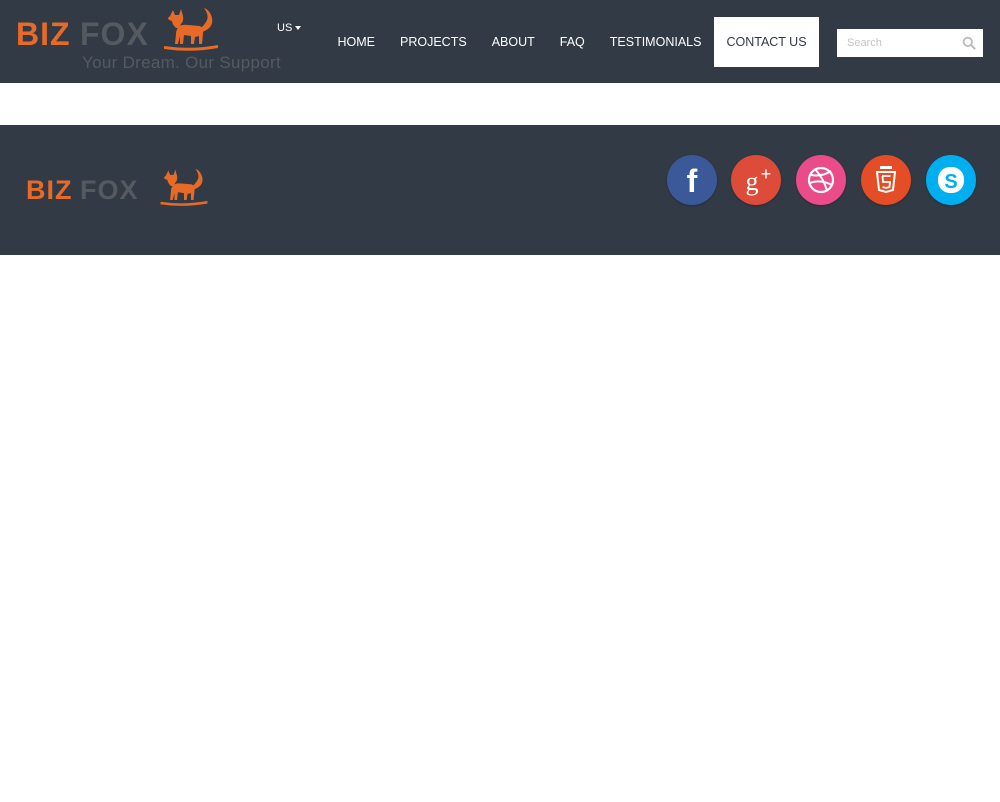  Describe the element at coordinates (109, 190) in the screenshot. I see `footer-logo-text-fox: FOX` at that location.